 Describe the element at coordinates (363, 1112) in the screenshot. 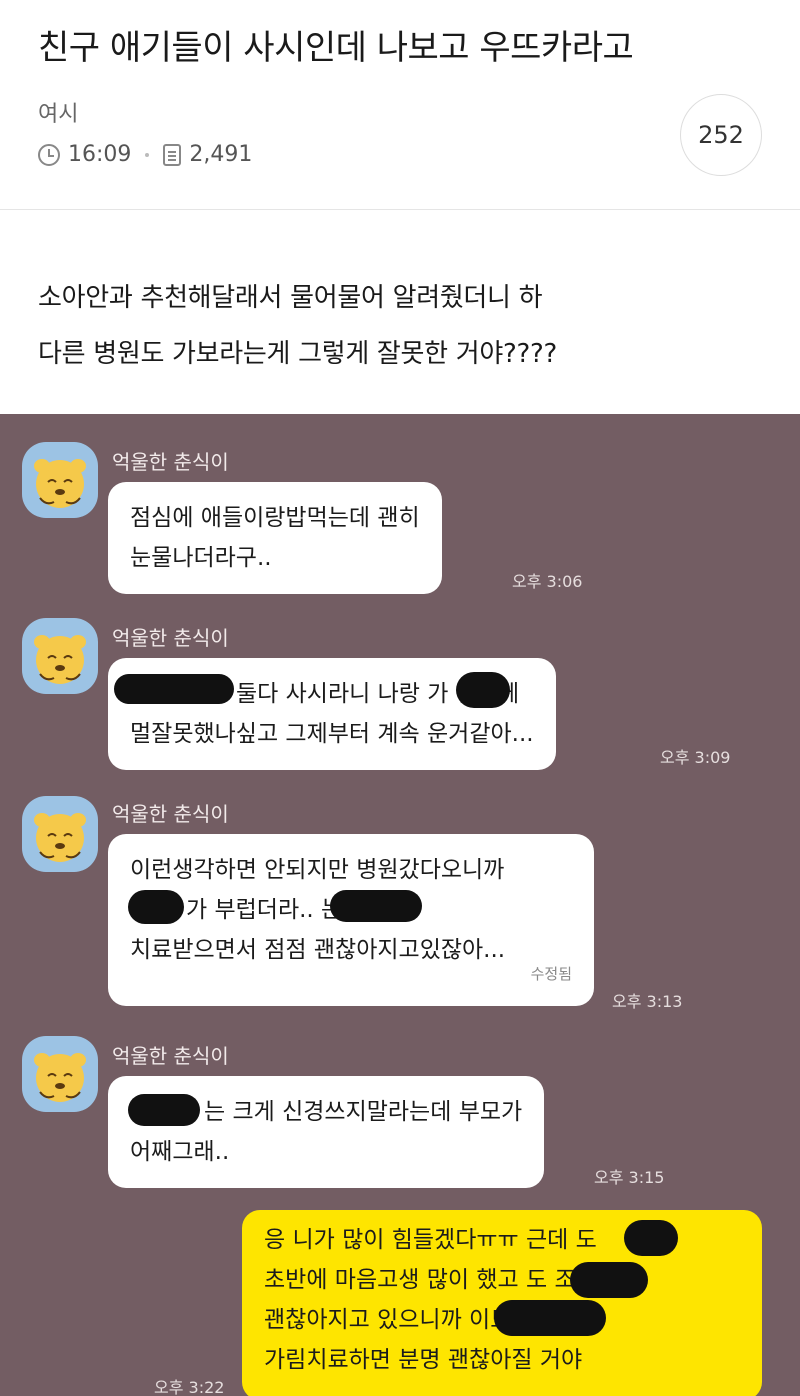

I see `message-line: 는 크게 신경쓰지말라는데 부모가` at that location.